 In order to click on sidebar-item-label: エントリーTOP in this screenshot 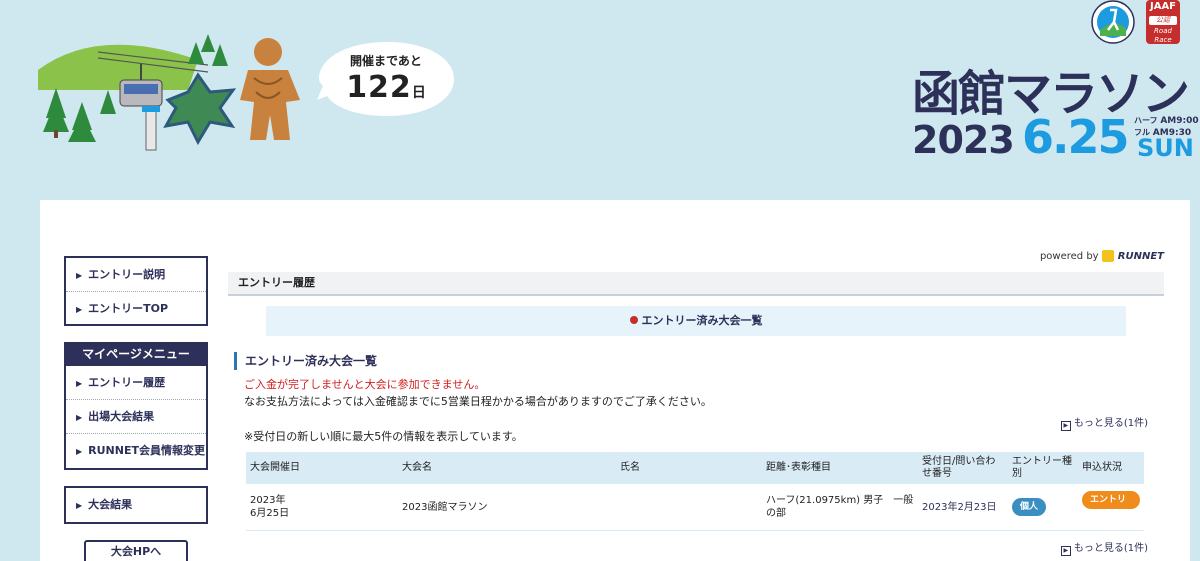, I will do `click(128, 308)`.